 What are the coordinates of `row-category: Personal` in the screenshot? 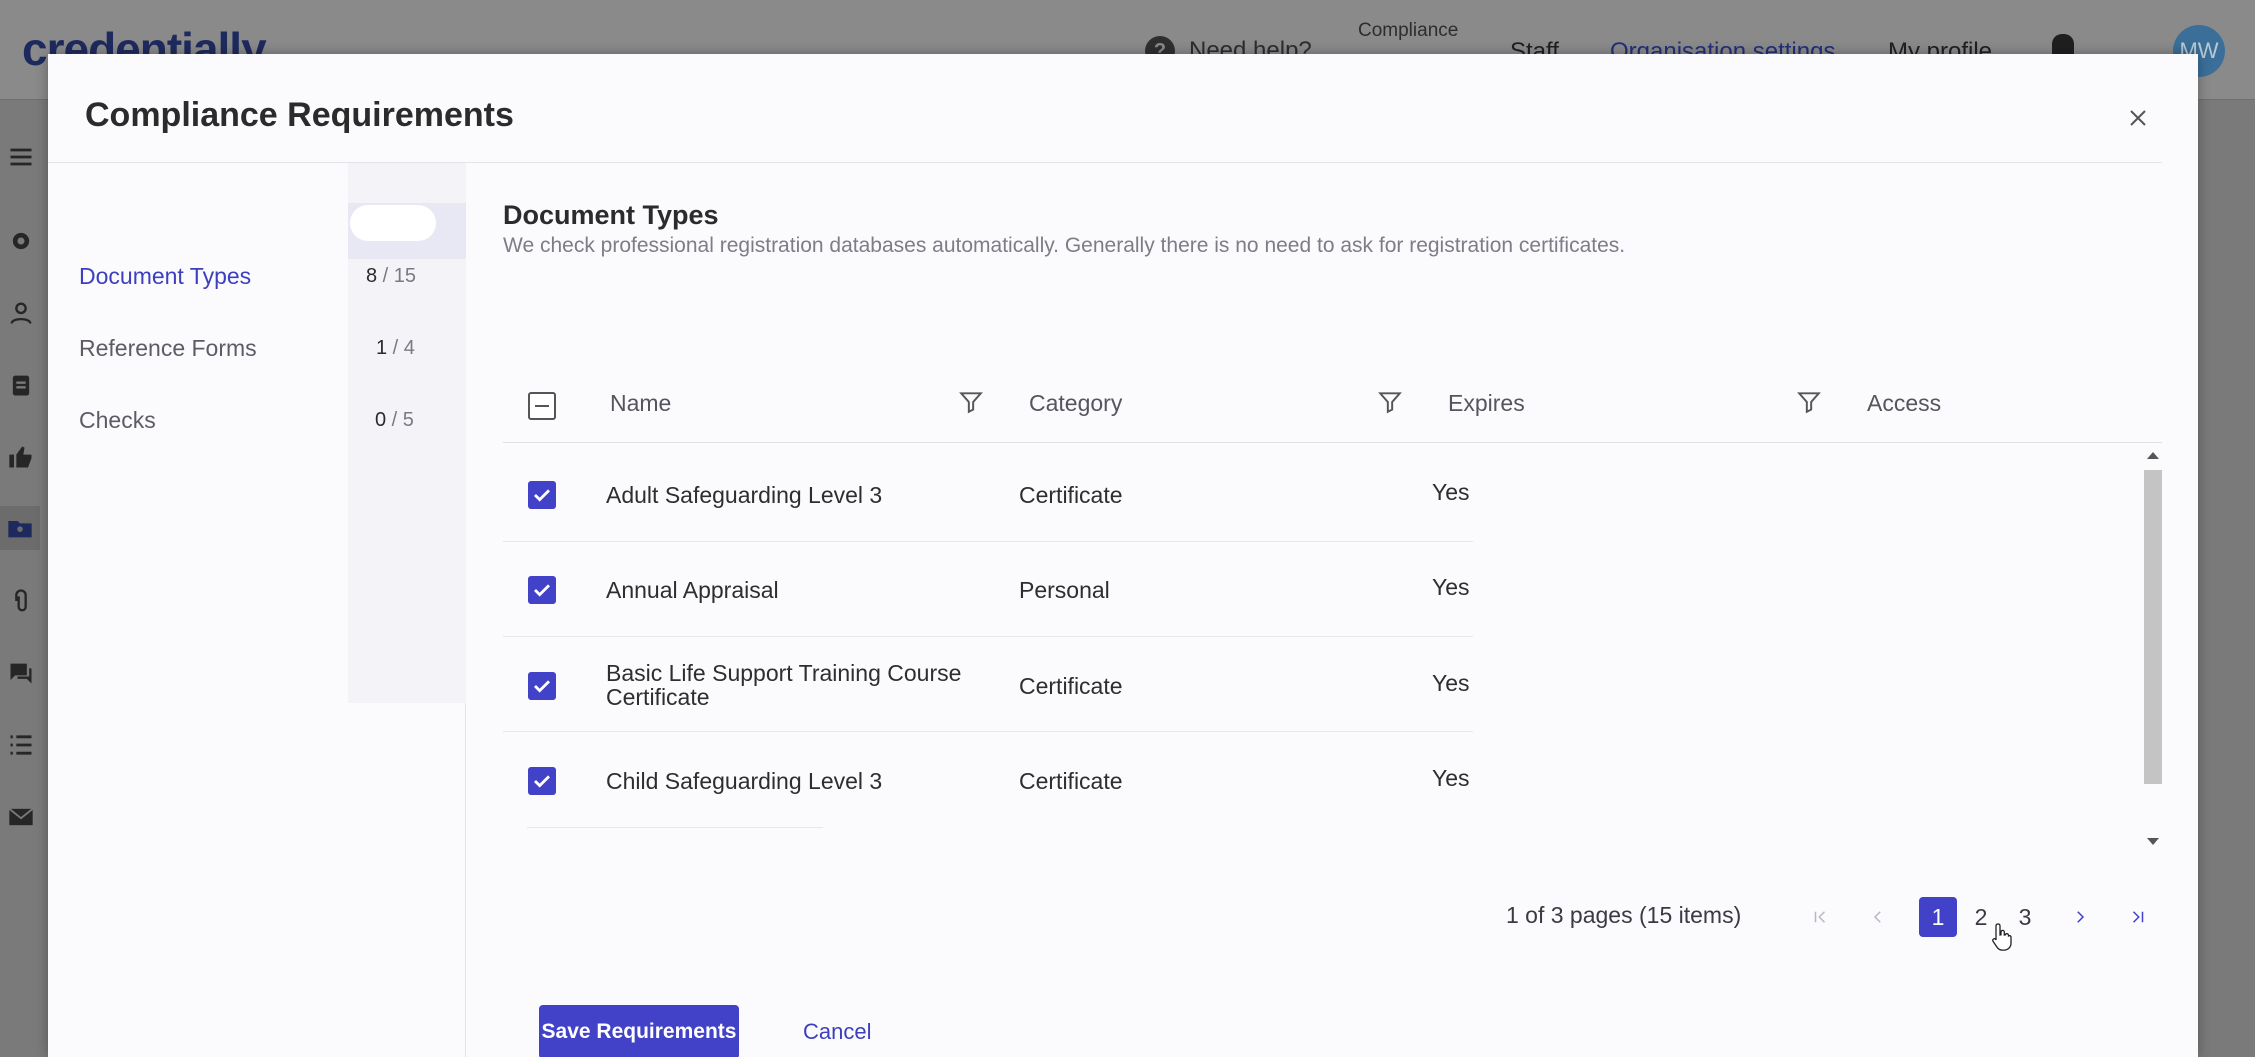 It's located at (1064, 590).